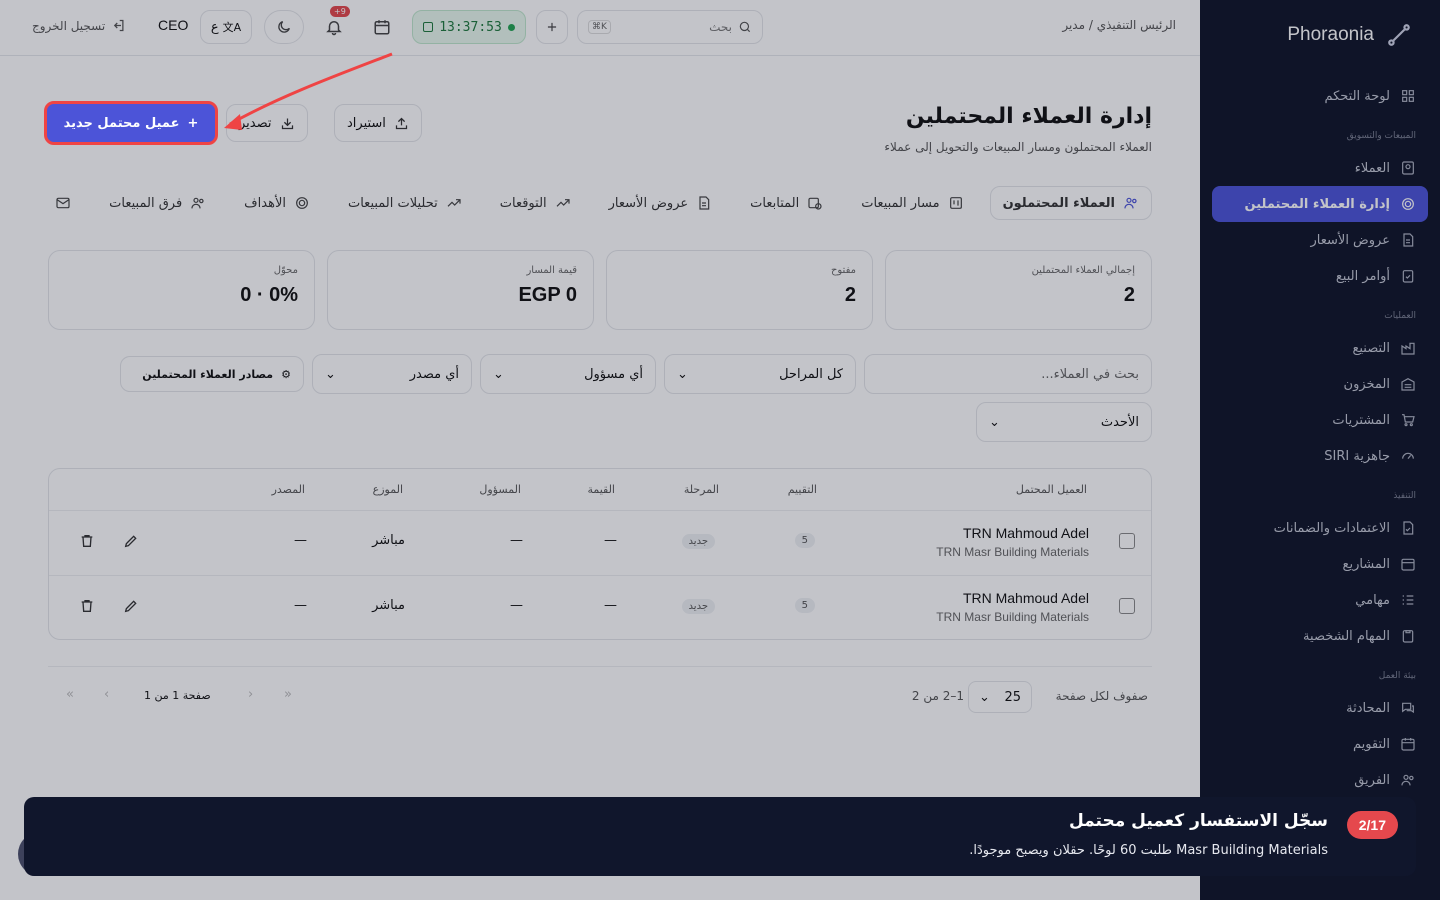 The height and width of the screenshot is (900, 1440). Describe the element at coordinates (1349, 35) in the screenshot. I see `brand: Phoraonia` at that location.